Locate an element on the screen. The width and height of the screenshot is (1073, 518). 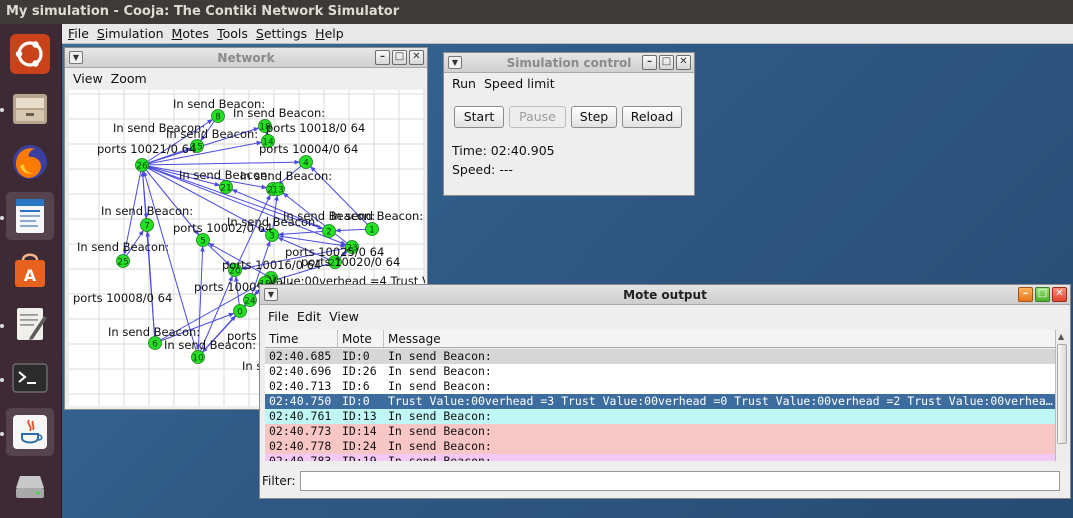
writer-icon is located at coordinates (30, 216).